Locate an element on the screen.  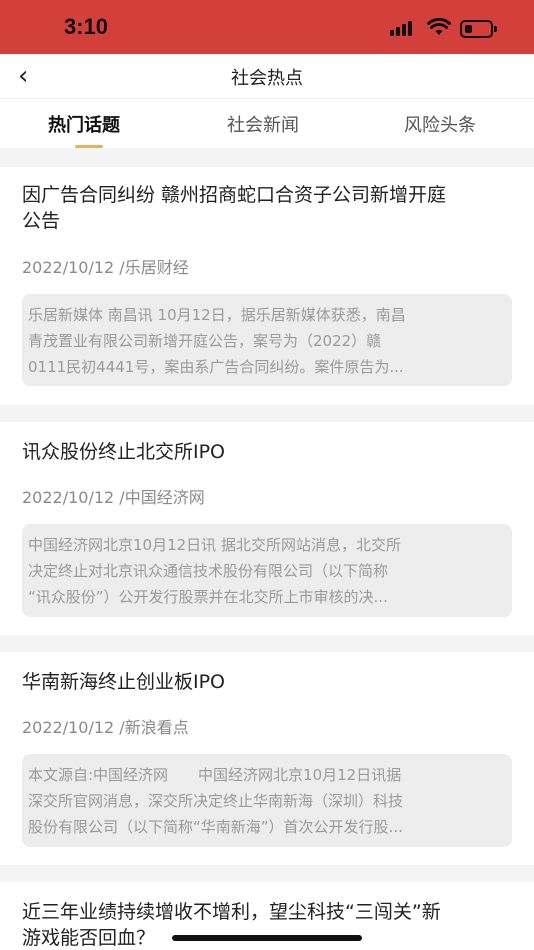
tab-social-news: 社会新闻 is located at coordinates (263, 124).